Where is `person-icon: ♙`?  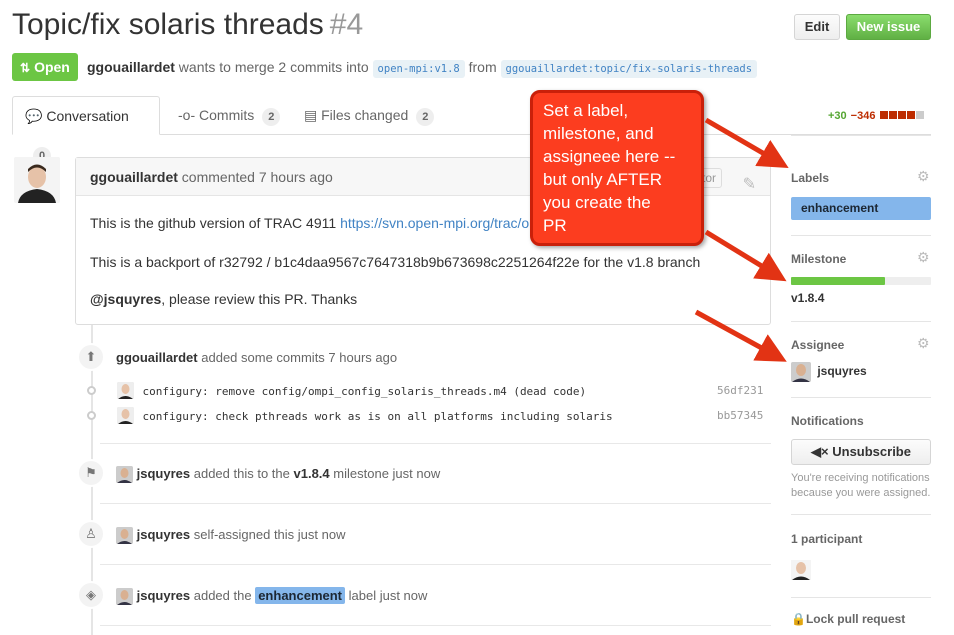
person-icon: ♙ is located at coordinates (91, 534).